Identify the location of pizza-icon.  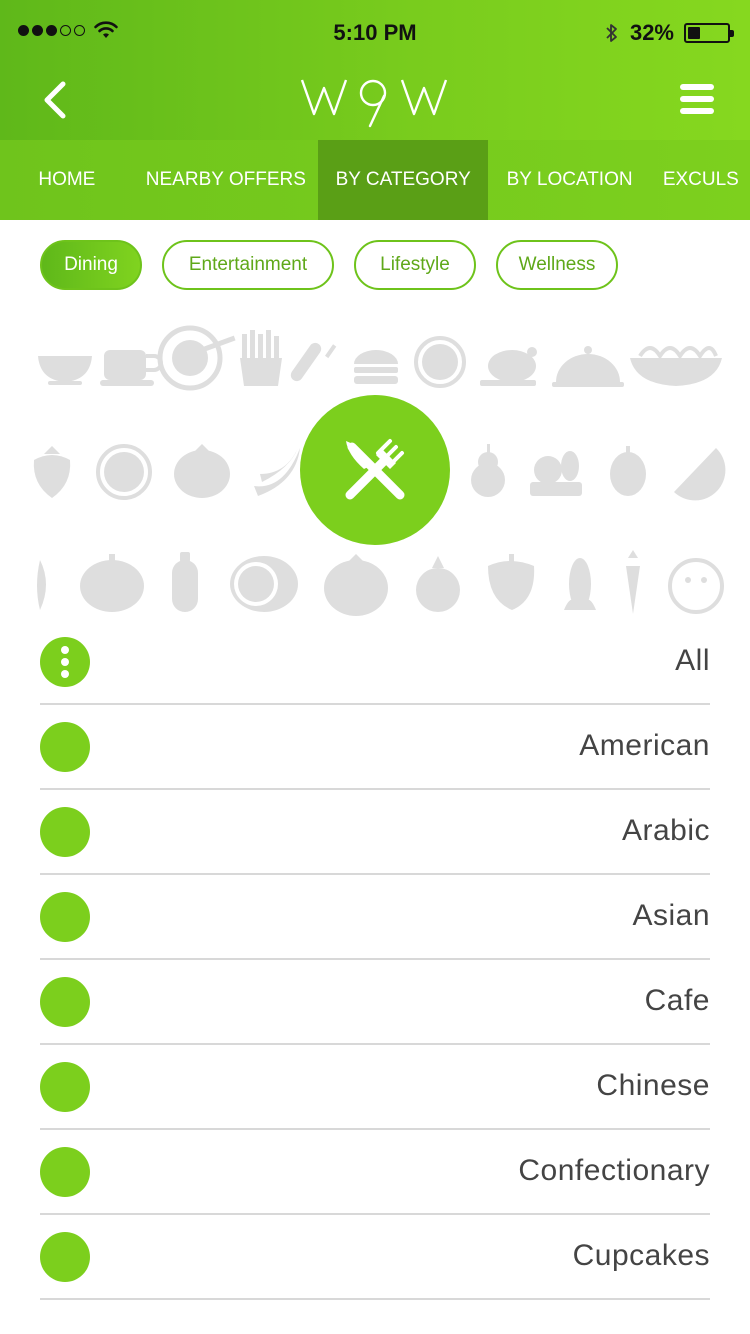
(440, 362).